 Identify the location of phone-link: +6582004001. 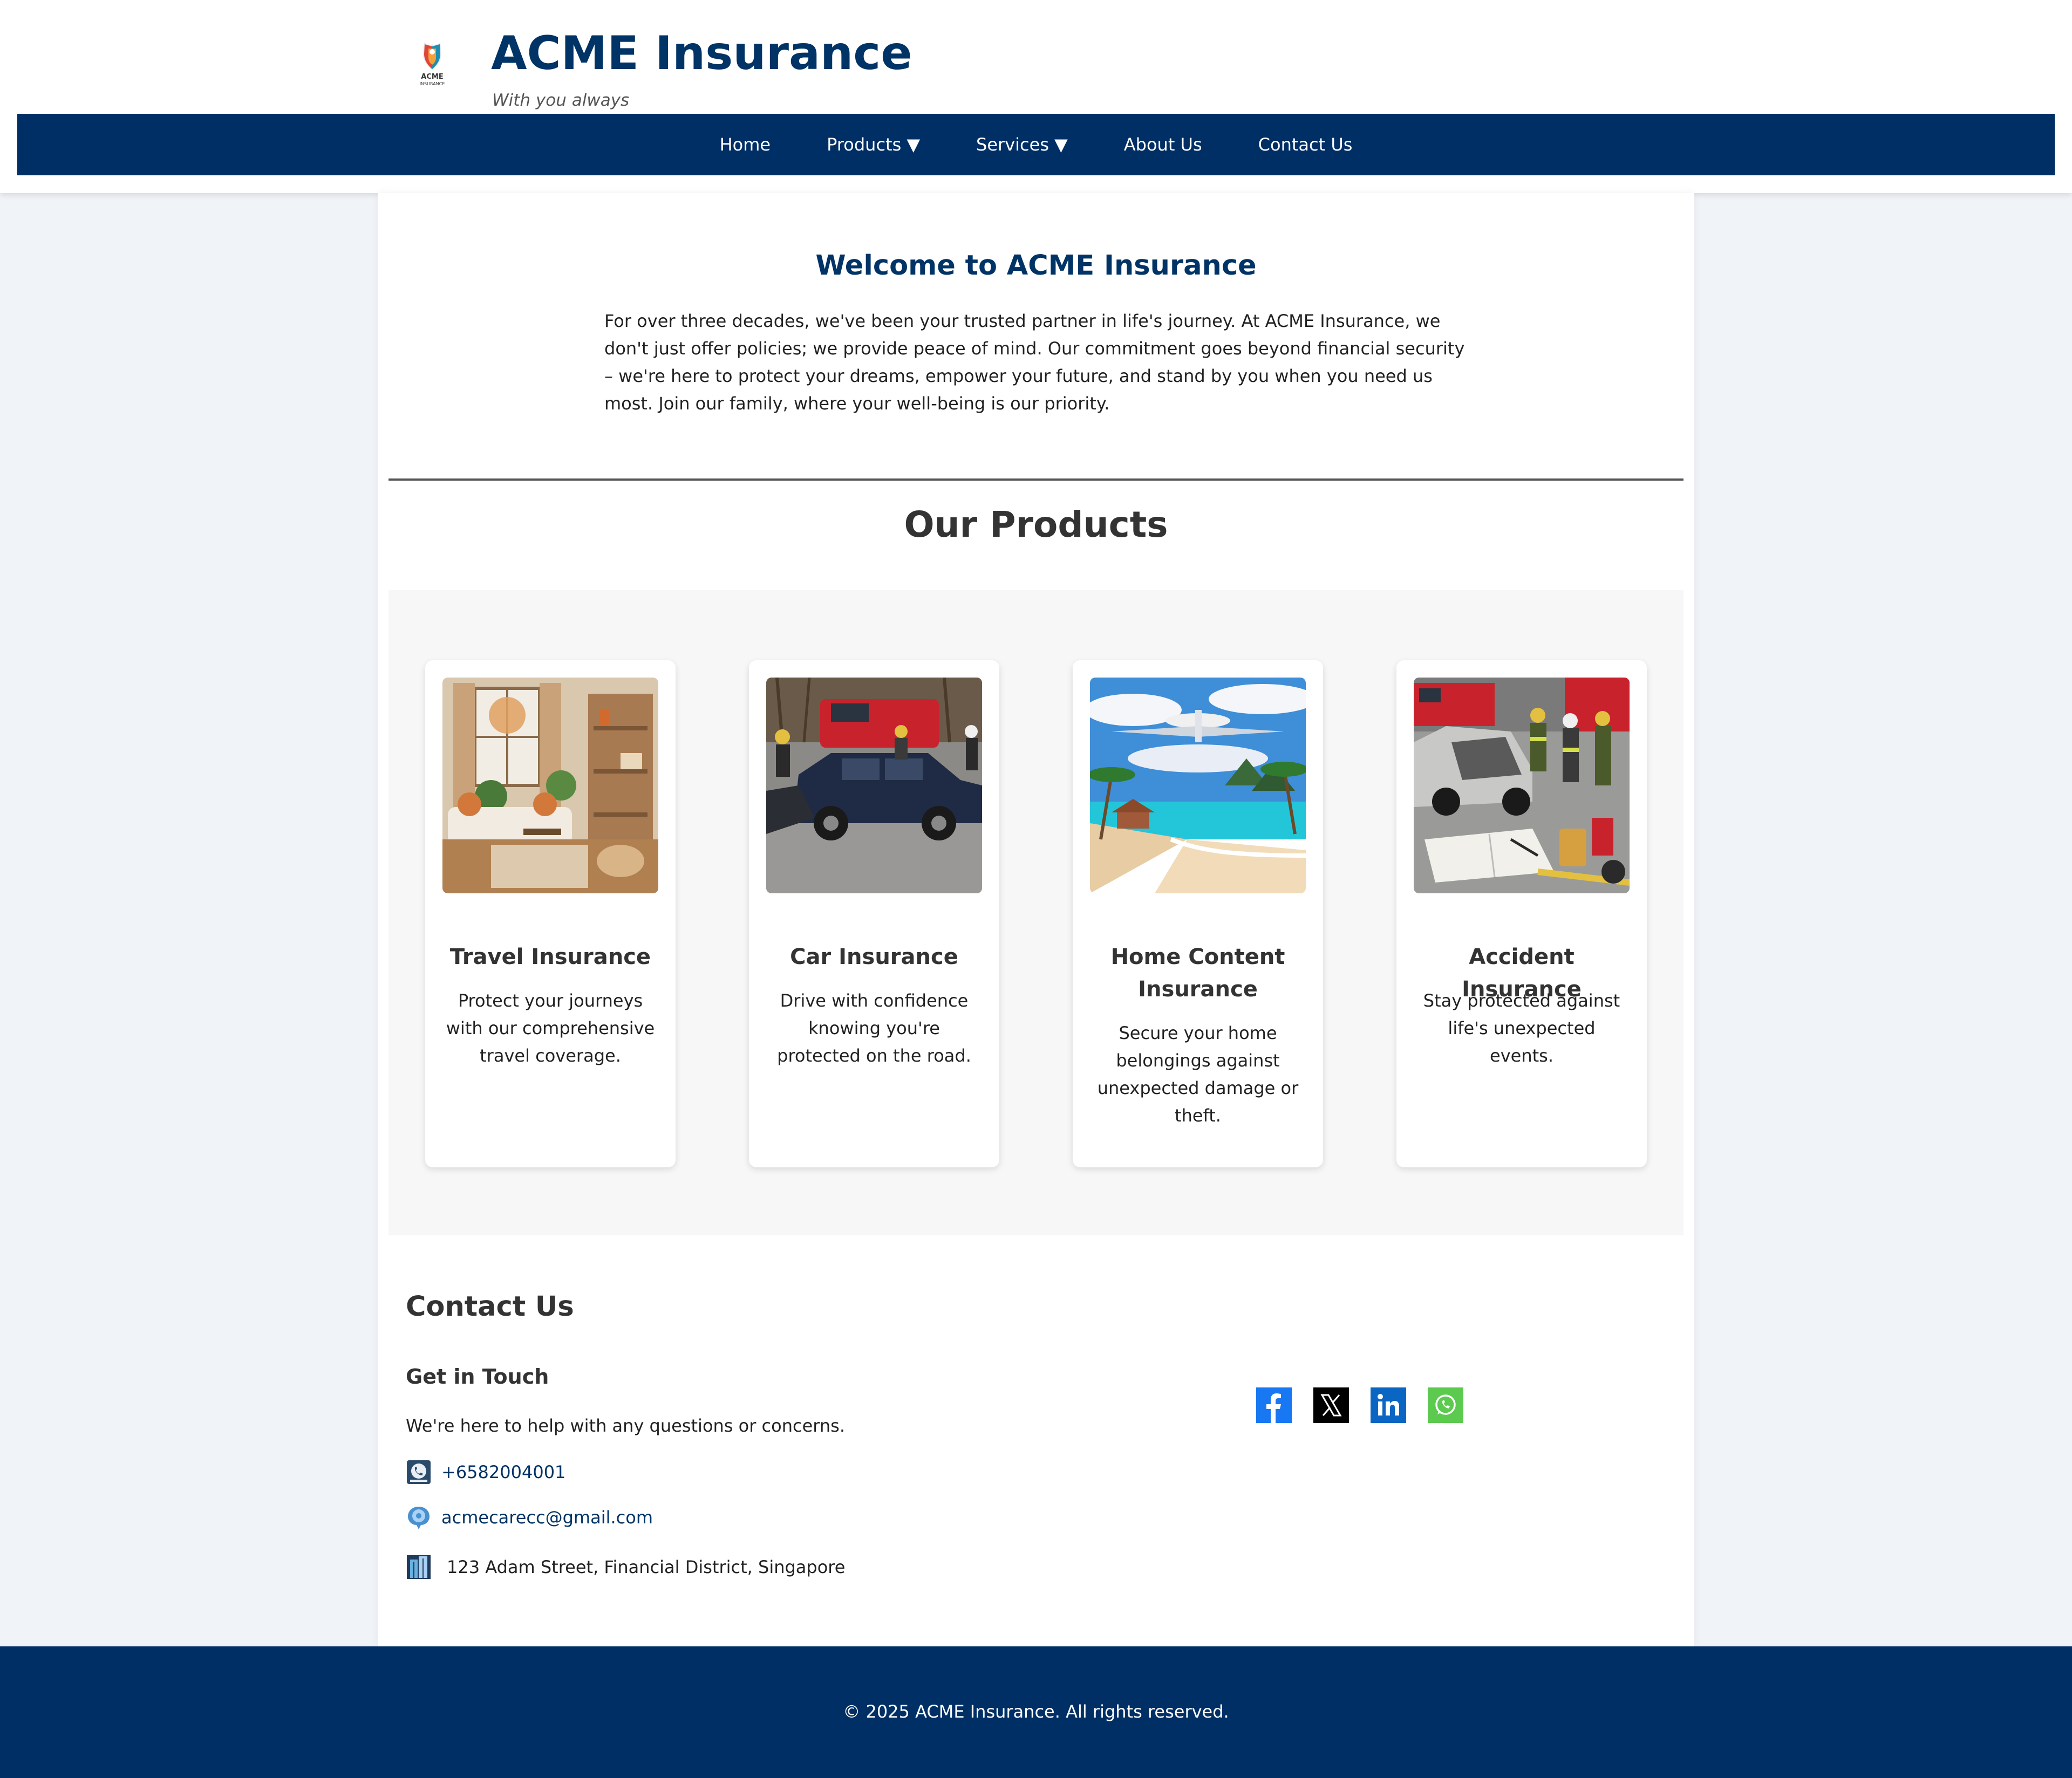
(503, 1472).